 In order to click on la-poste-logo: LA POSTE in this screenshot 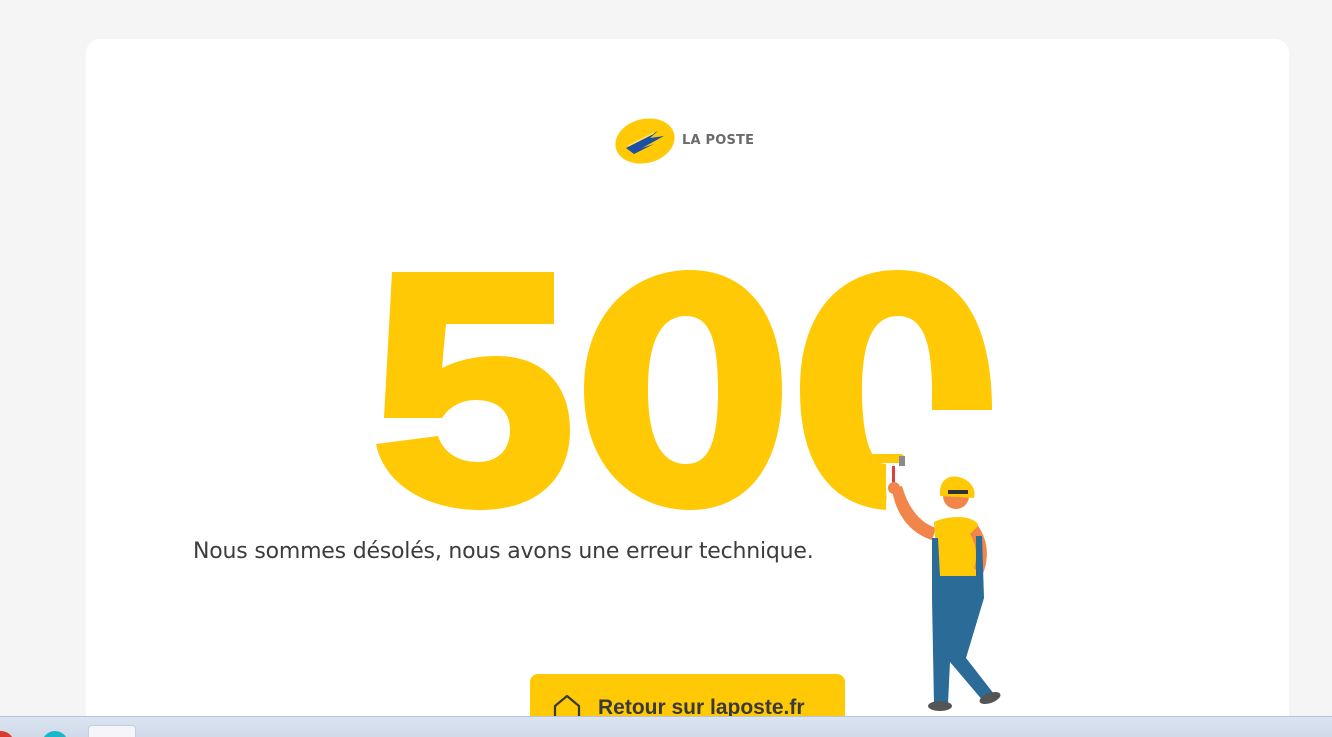, I will do `click(684, 140)`.